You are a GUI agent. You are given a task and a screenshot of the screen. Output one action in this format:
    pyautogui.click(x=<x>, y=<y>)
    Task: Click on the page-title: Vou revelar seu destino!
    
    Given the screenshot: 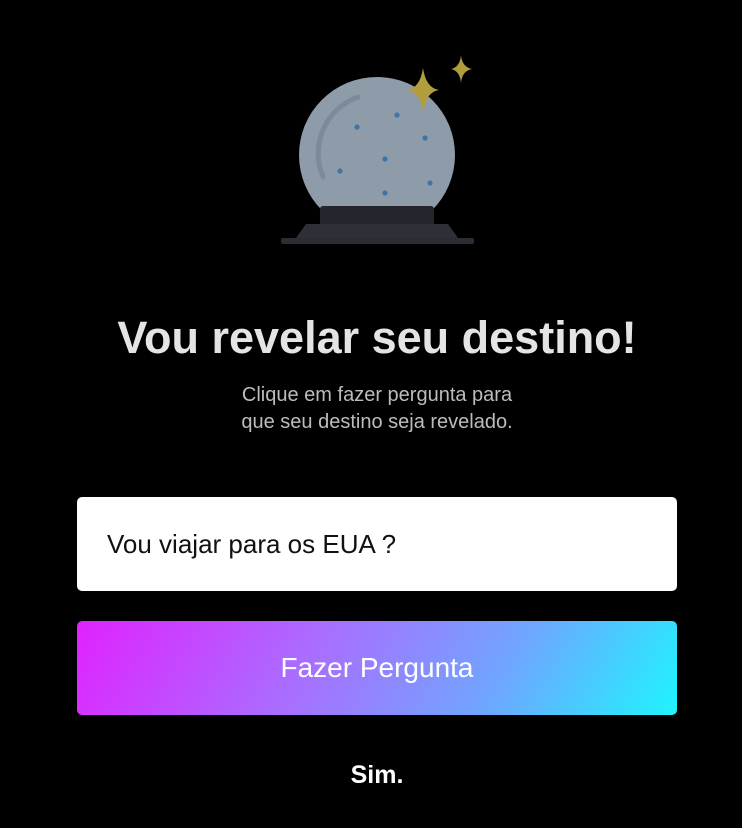 What is the action you would take?
    pyautogui.click(x=377, y=337)
    